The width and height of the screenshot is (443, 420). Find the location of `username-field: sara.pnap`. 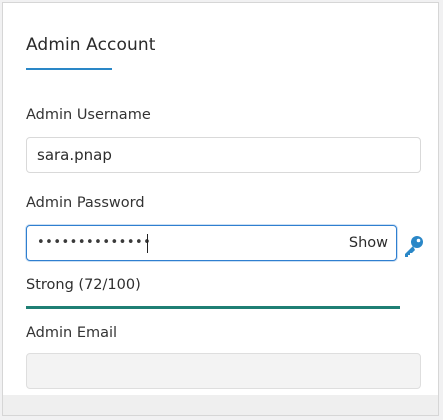

username-field: sara.pnap is located at coordinates (223, 155).